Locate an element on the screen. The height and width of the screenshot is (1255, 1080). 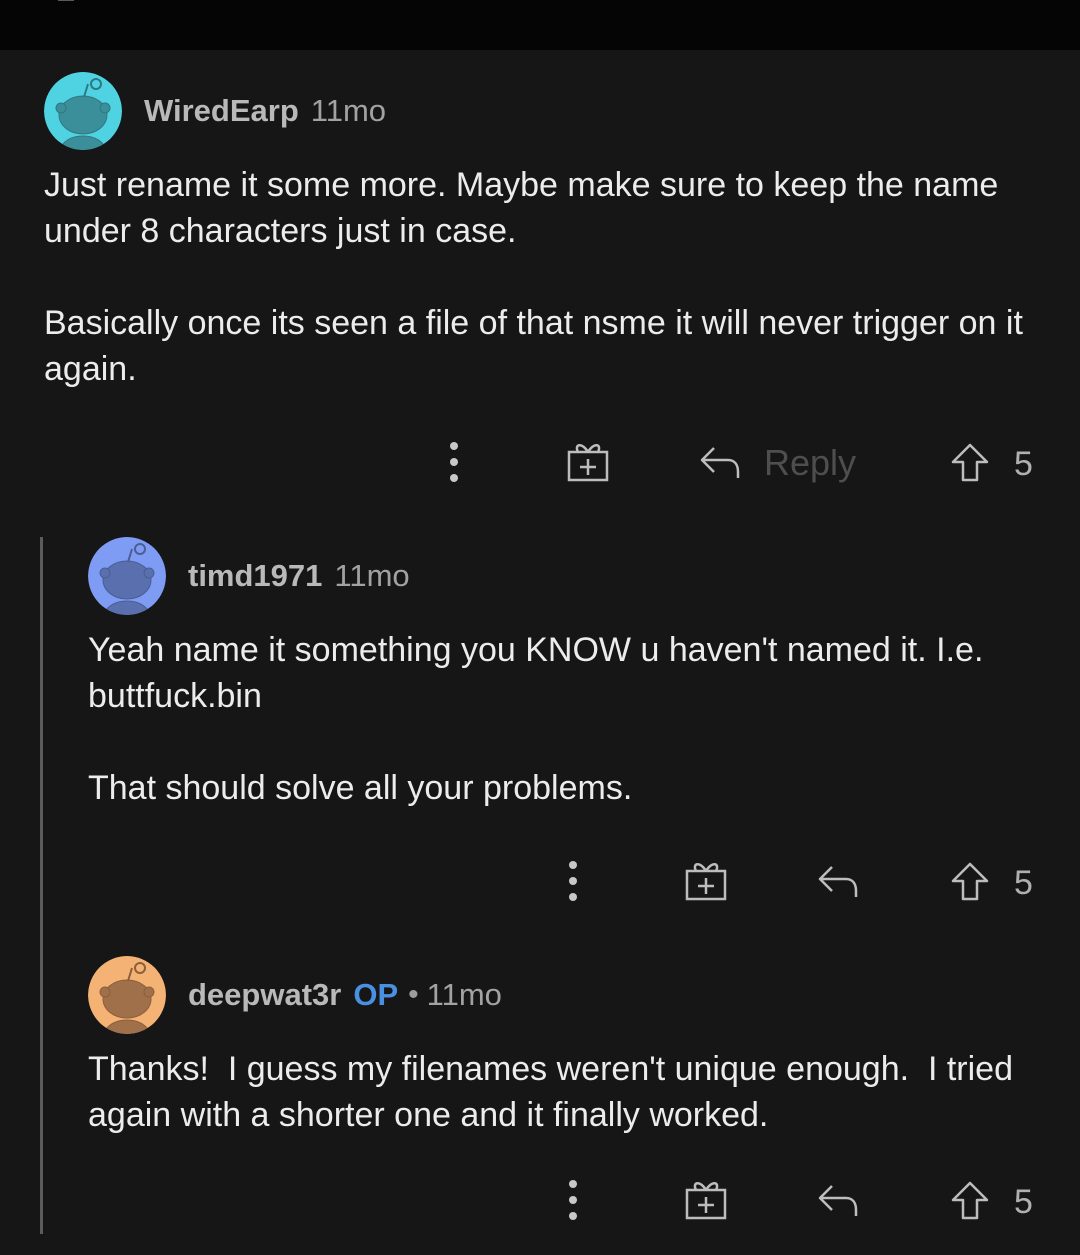
thread-line is located at coordinates (41, 885).